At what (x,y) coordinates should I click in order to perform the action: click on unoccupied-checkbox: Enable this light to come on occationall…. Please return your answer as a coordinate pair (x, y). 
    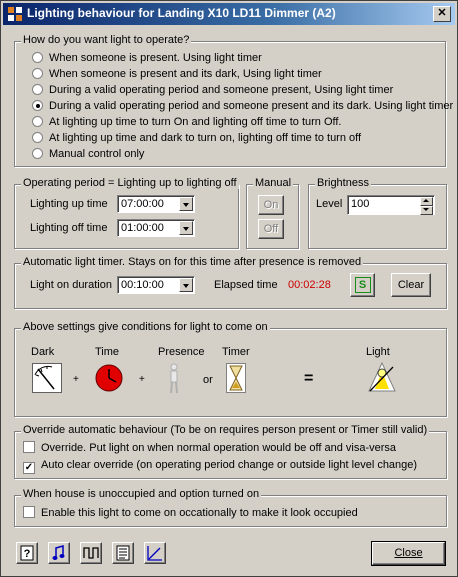
    Looking at the image, I should click on (190, 513).